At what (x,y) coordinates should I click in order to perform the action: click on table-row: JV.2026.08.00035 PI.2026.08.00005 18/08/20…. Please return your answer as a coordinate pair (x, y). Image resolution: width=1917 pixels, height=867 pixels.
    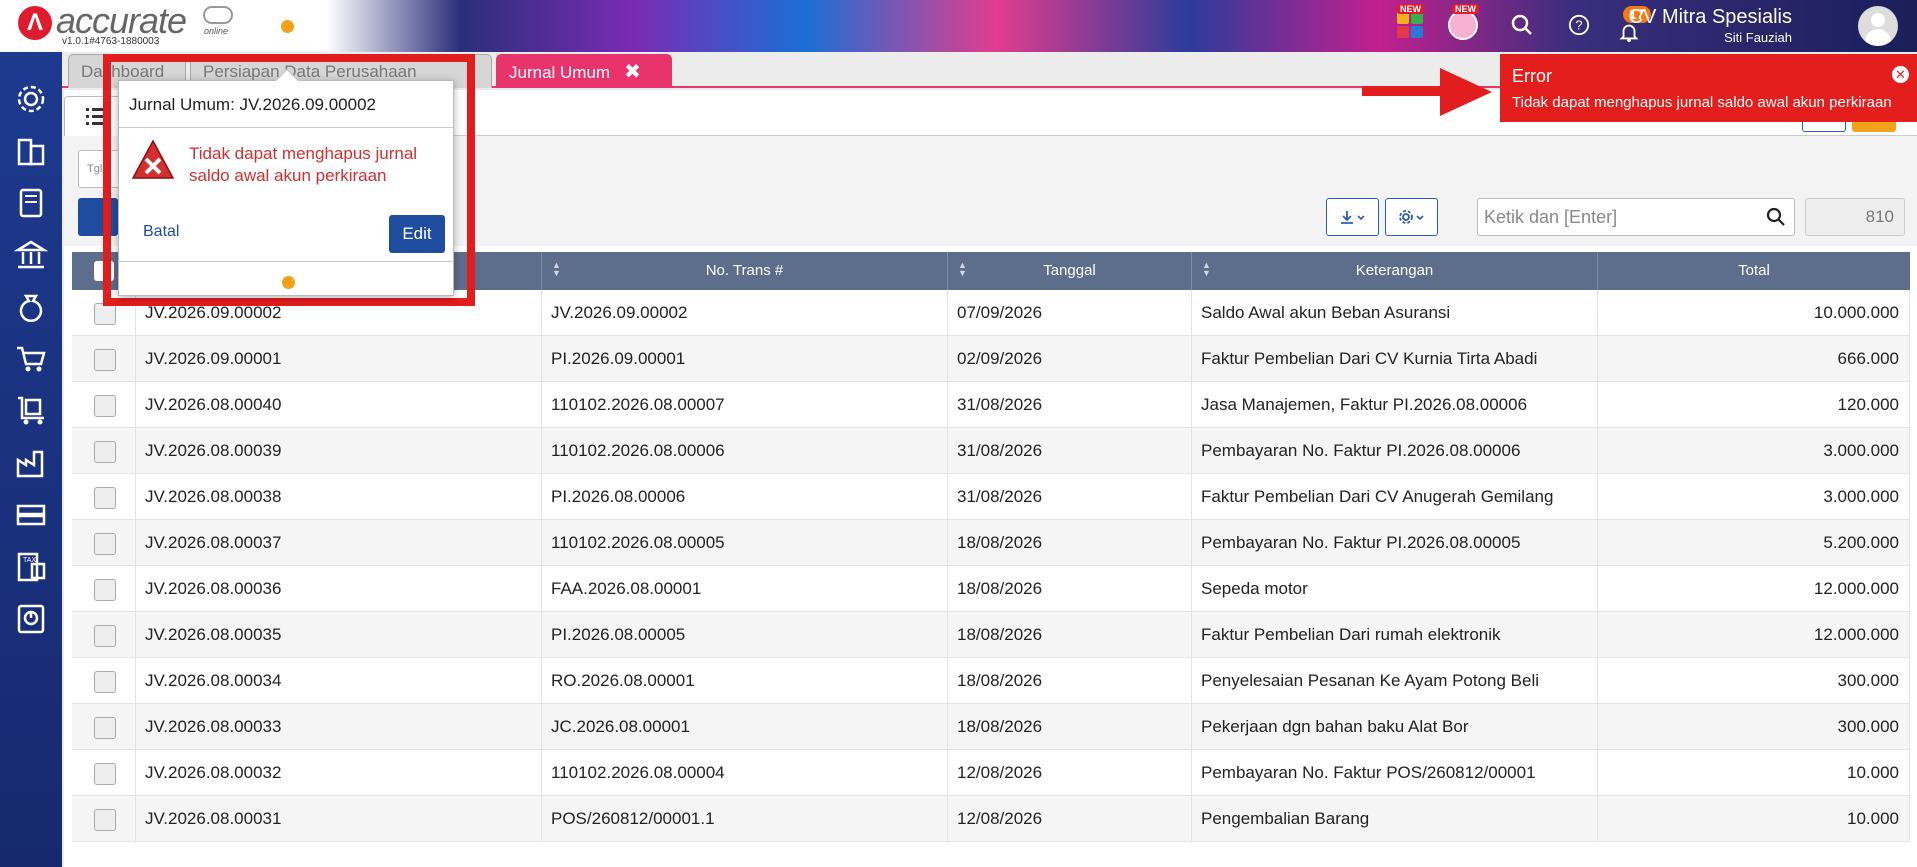
    Looking at the image, I should click on (991, 635).